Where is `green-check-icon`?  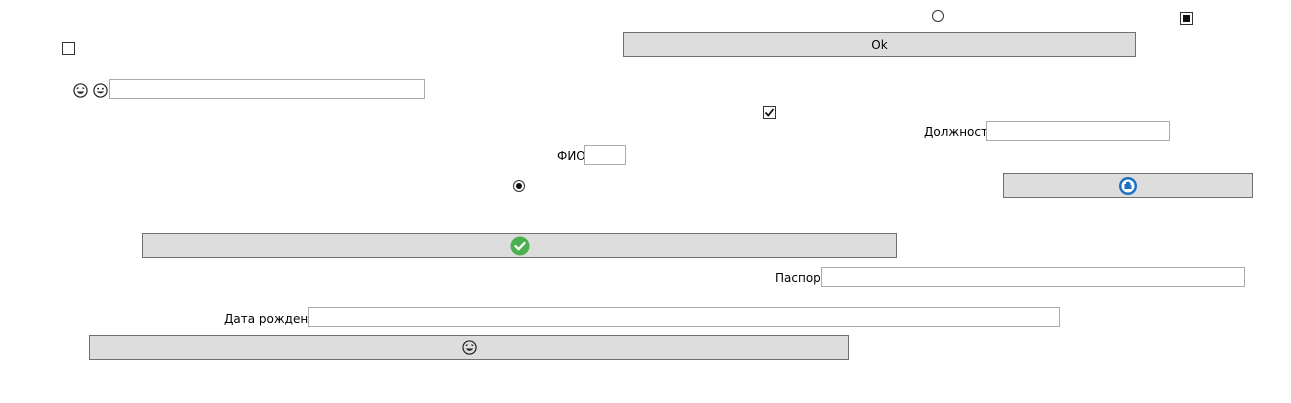 green-check-icon is located at coordinates (519, 245).